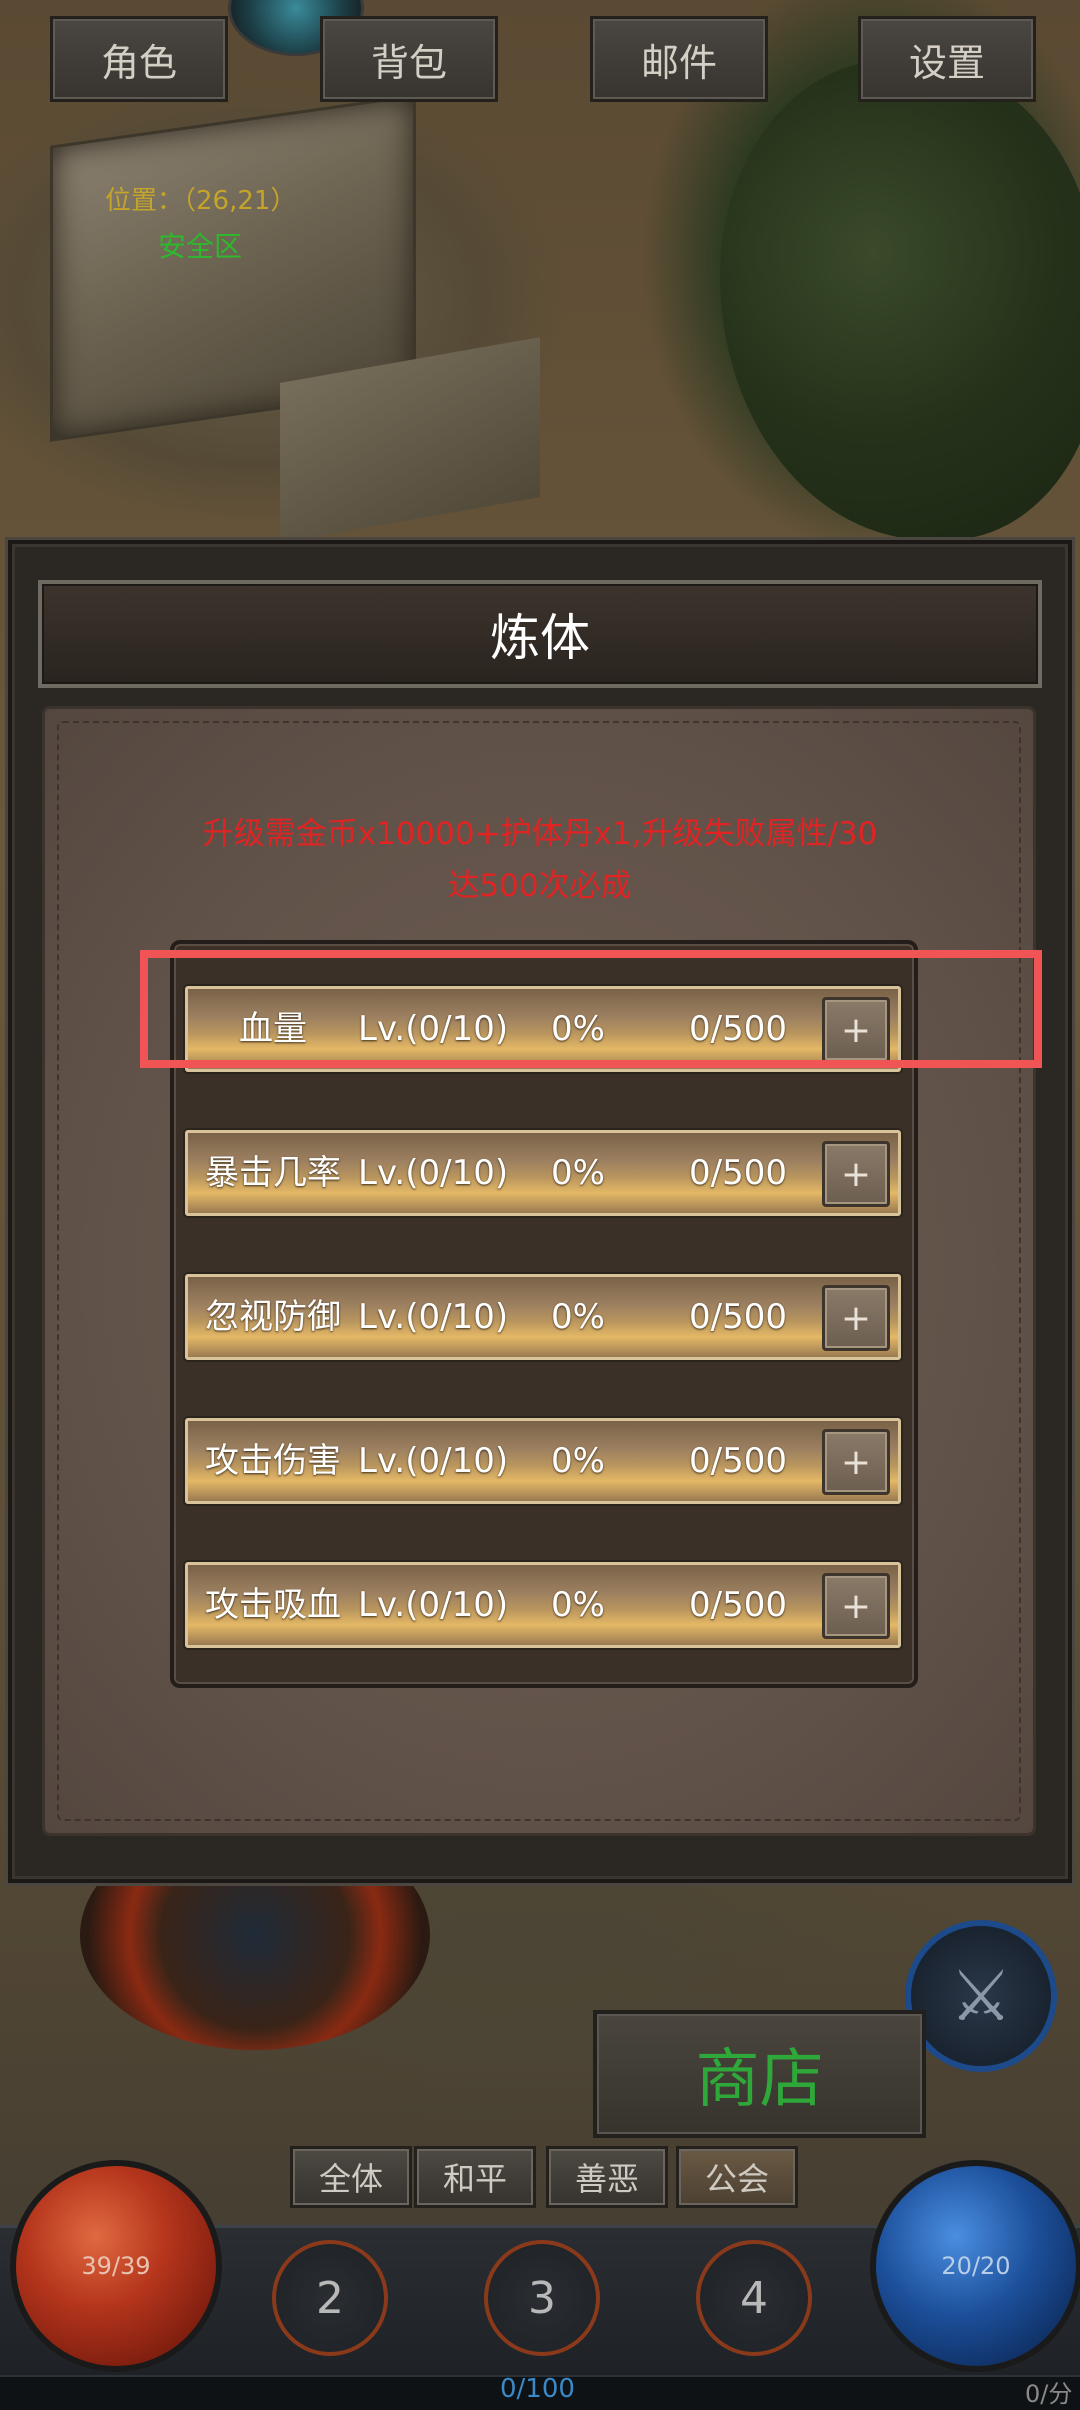 The height and width of the screenshot is (2410, 1080). I want to click on hp-value: 39/39, so click(116, 2266).